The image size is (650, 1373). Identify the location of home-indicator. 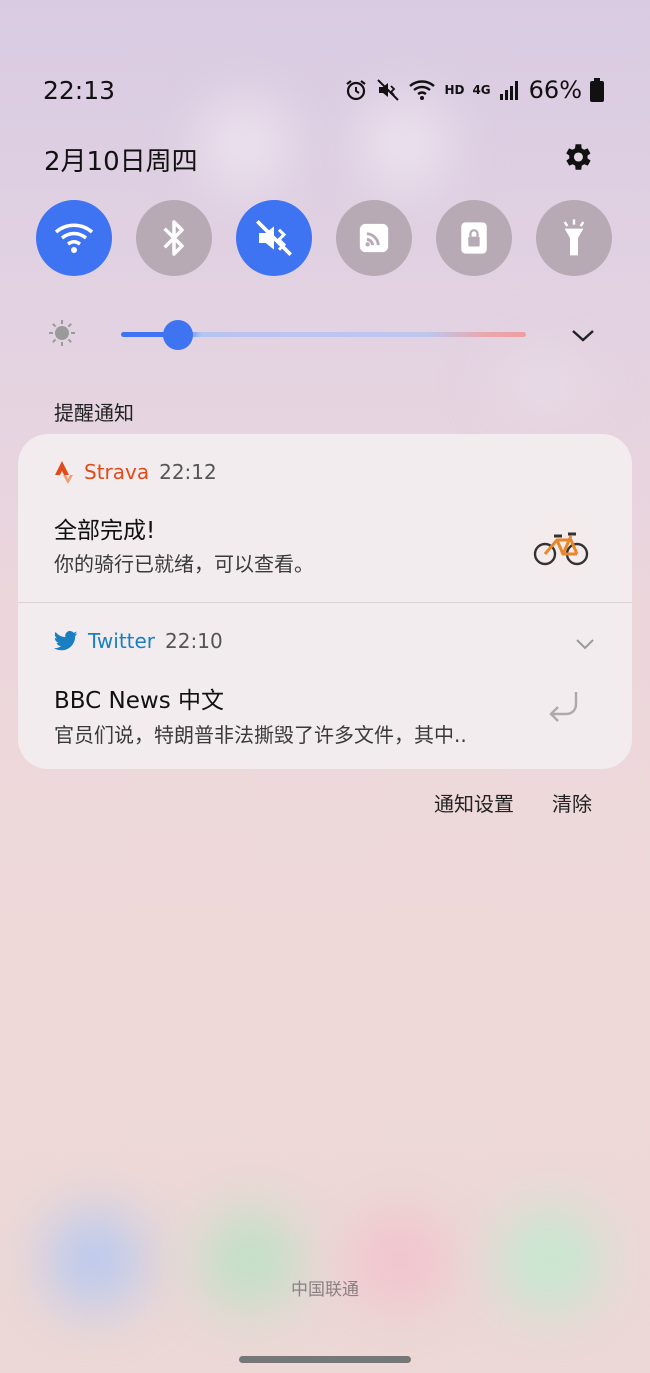
(325, 1359).